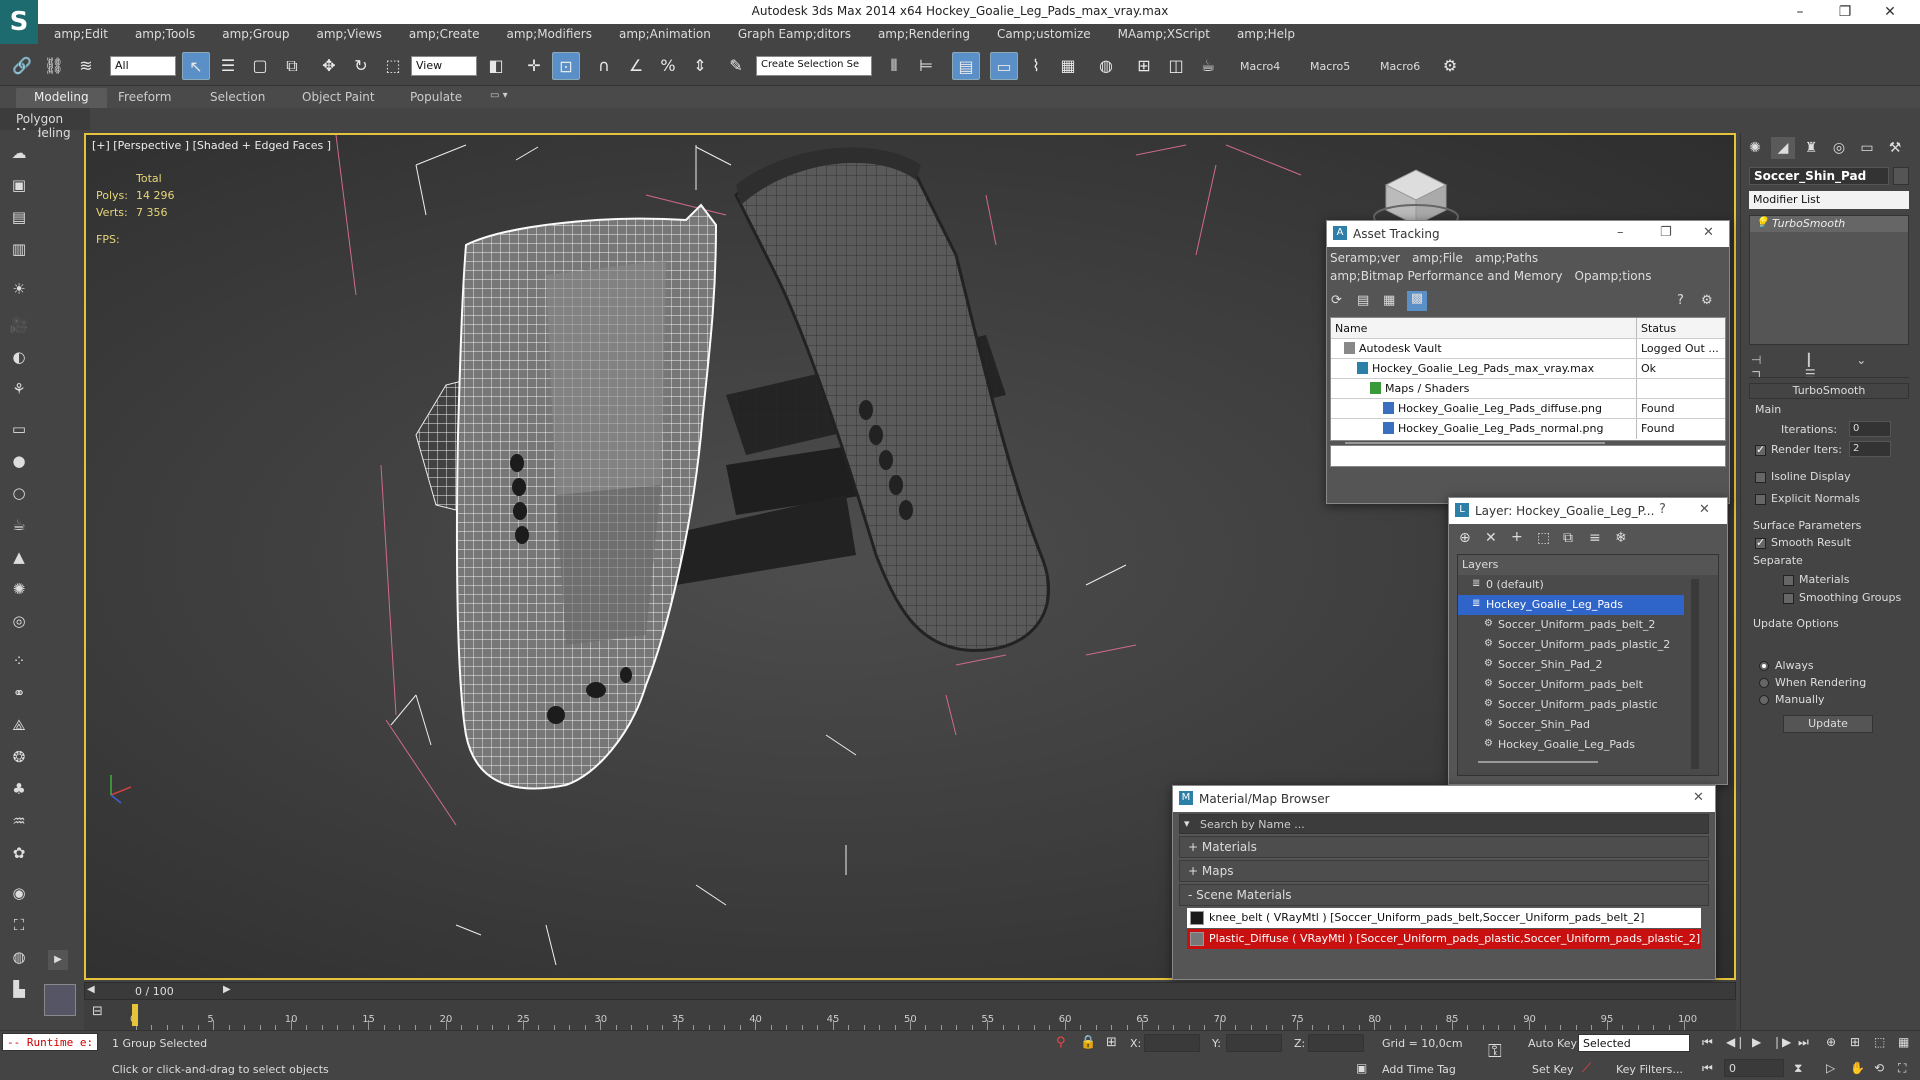 The height and width of the screenshot is (1080, 1920). Describe the element at coordinates (1890, 12) in the screenshot. I see `close-button: ✕` at that location.